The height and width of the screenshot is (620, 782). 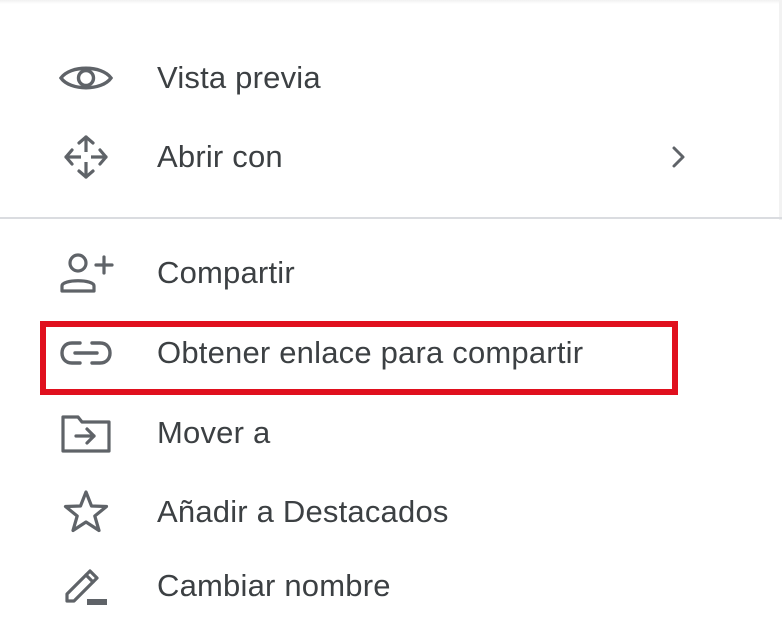 I want to click on menu-item-label: Abrir con, so click(x=220, y=156).